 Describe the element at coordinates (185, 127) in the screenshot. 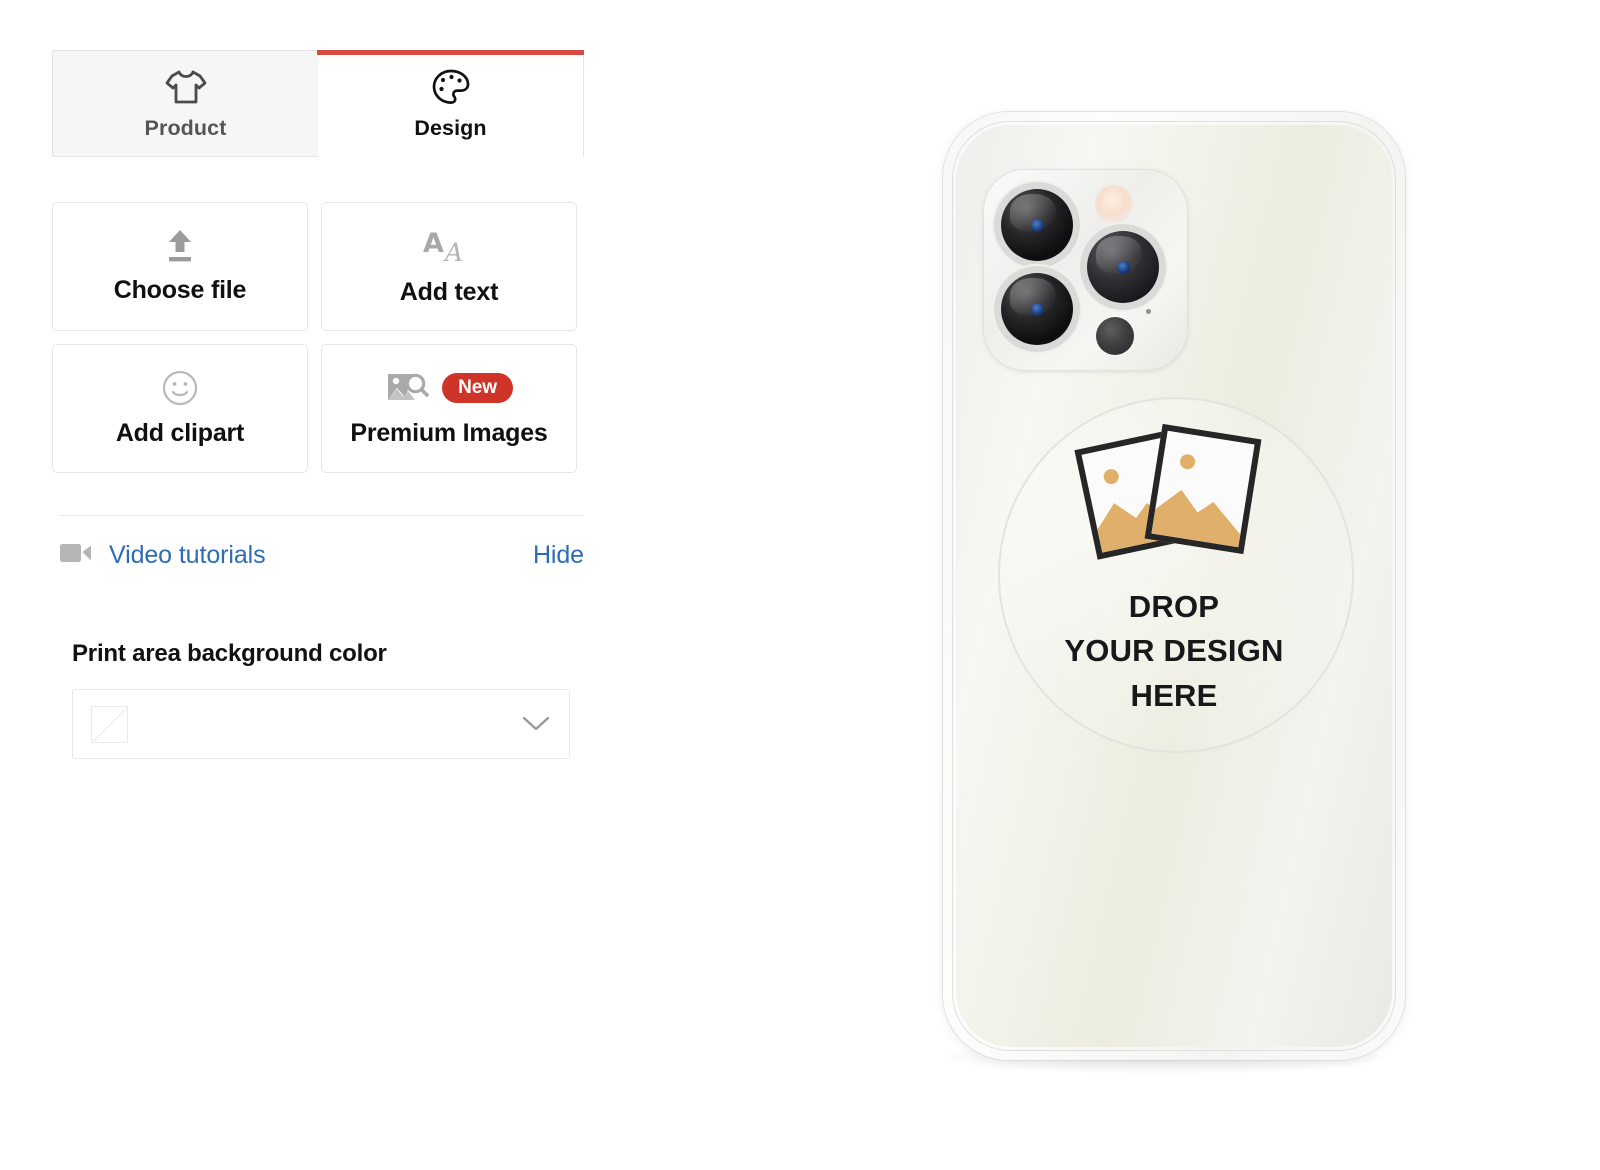

I see `tab-product-label: Product` at that location.